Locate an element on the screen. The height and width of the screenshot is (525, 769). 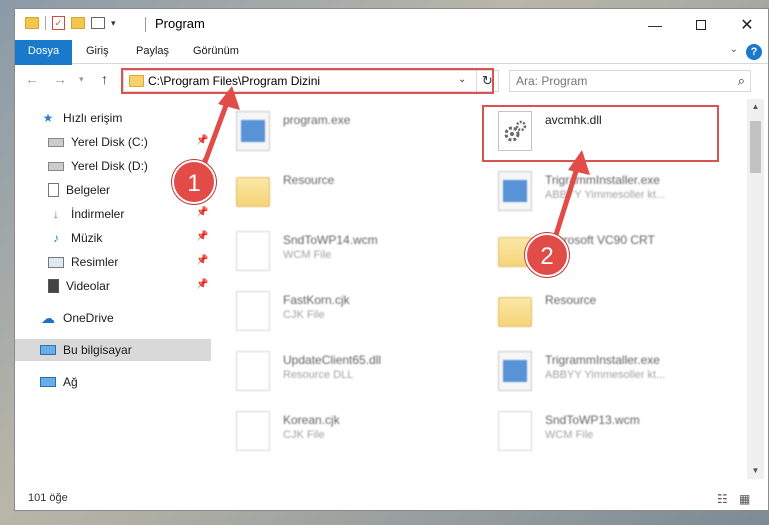
list-item: UpdateClient65.dll Resource DLL is located at coordinates (346, 372).